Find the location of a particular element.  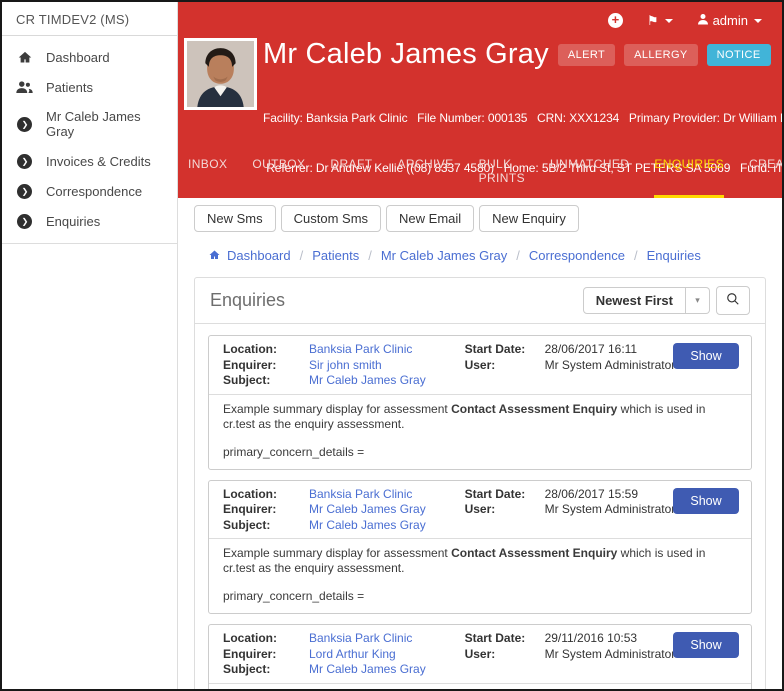

panel-controls: Newest First is located at coordinates (666, 300).